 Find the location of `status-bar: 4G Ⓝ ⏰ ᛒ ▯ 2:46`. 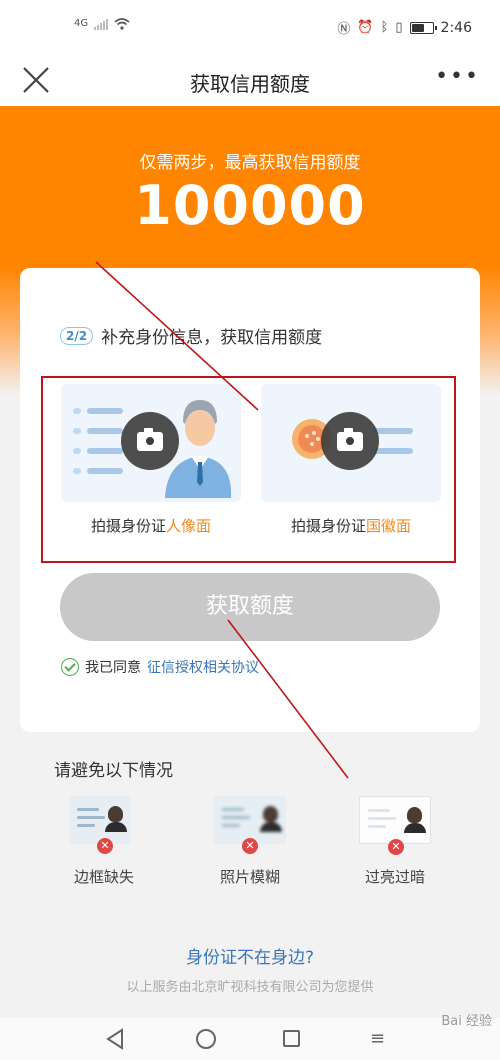

status-bar: 4G Ⓝ ⏰ ᛒ ▯ 2:46 is located at coordinates (250, 28).